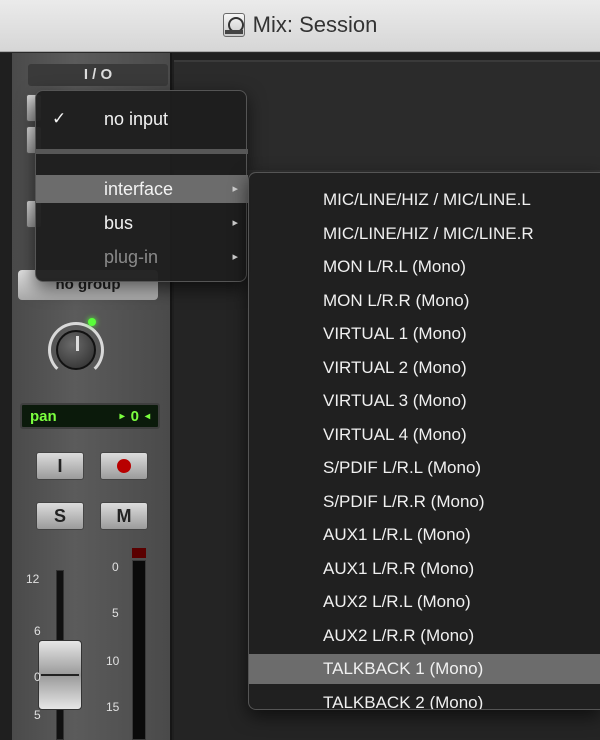 This screenshot has height=740, width=600. I want to click on pan-right-arrow-icon: ▸, so click(122, 416).